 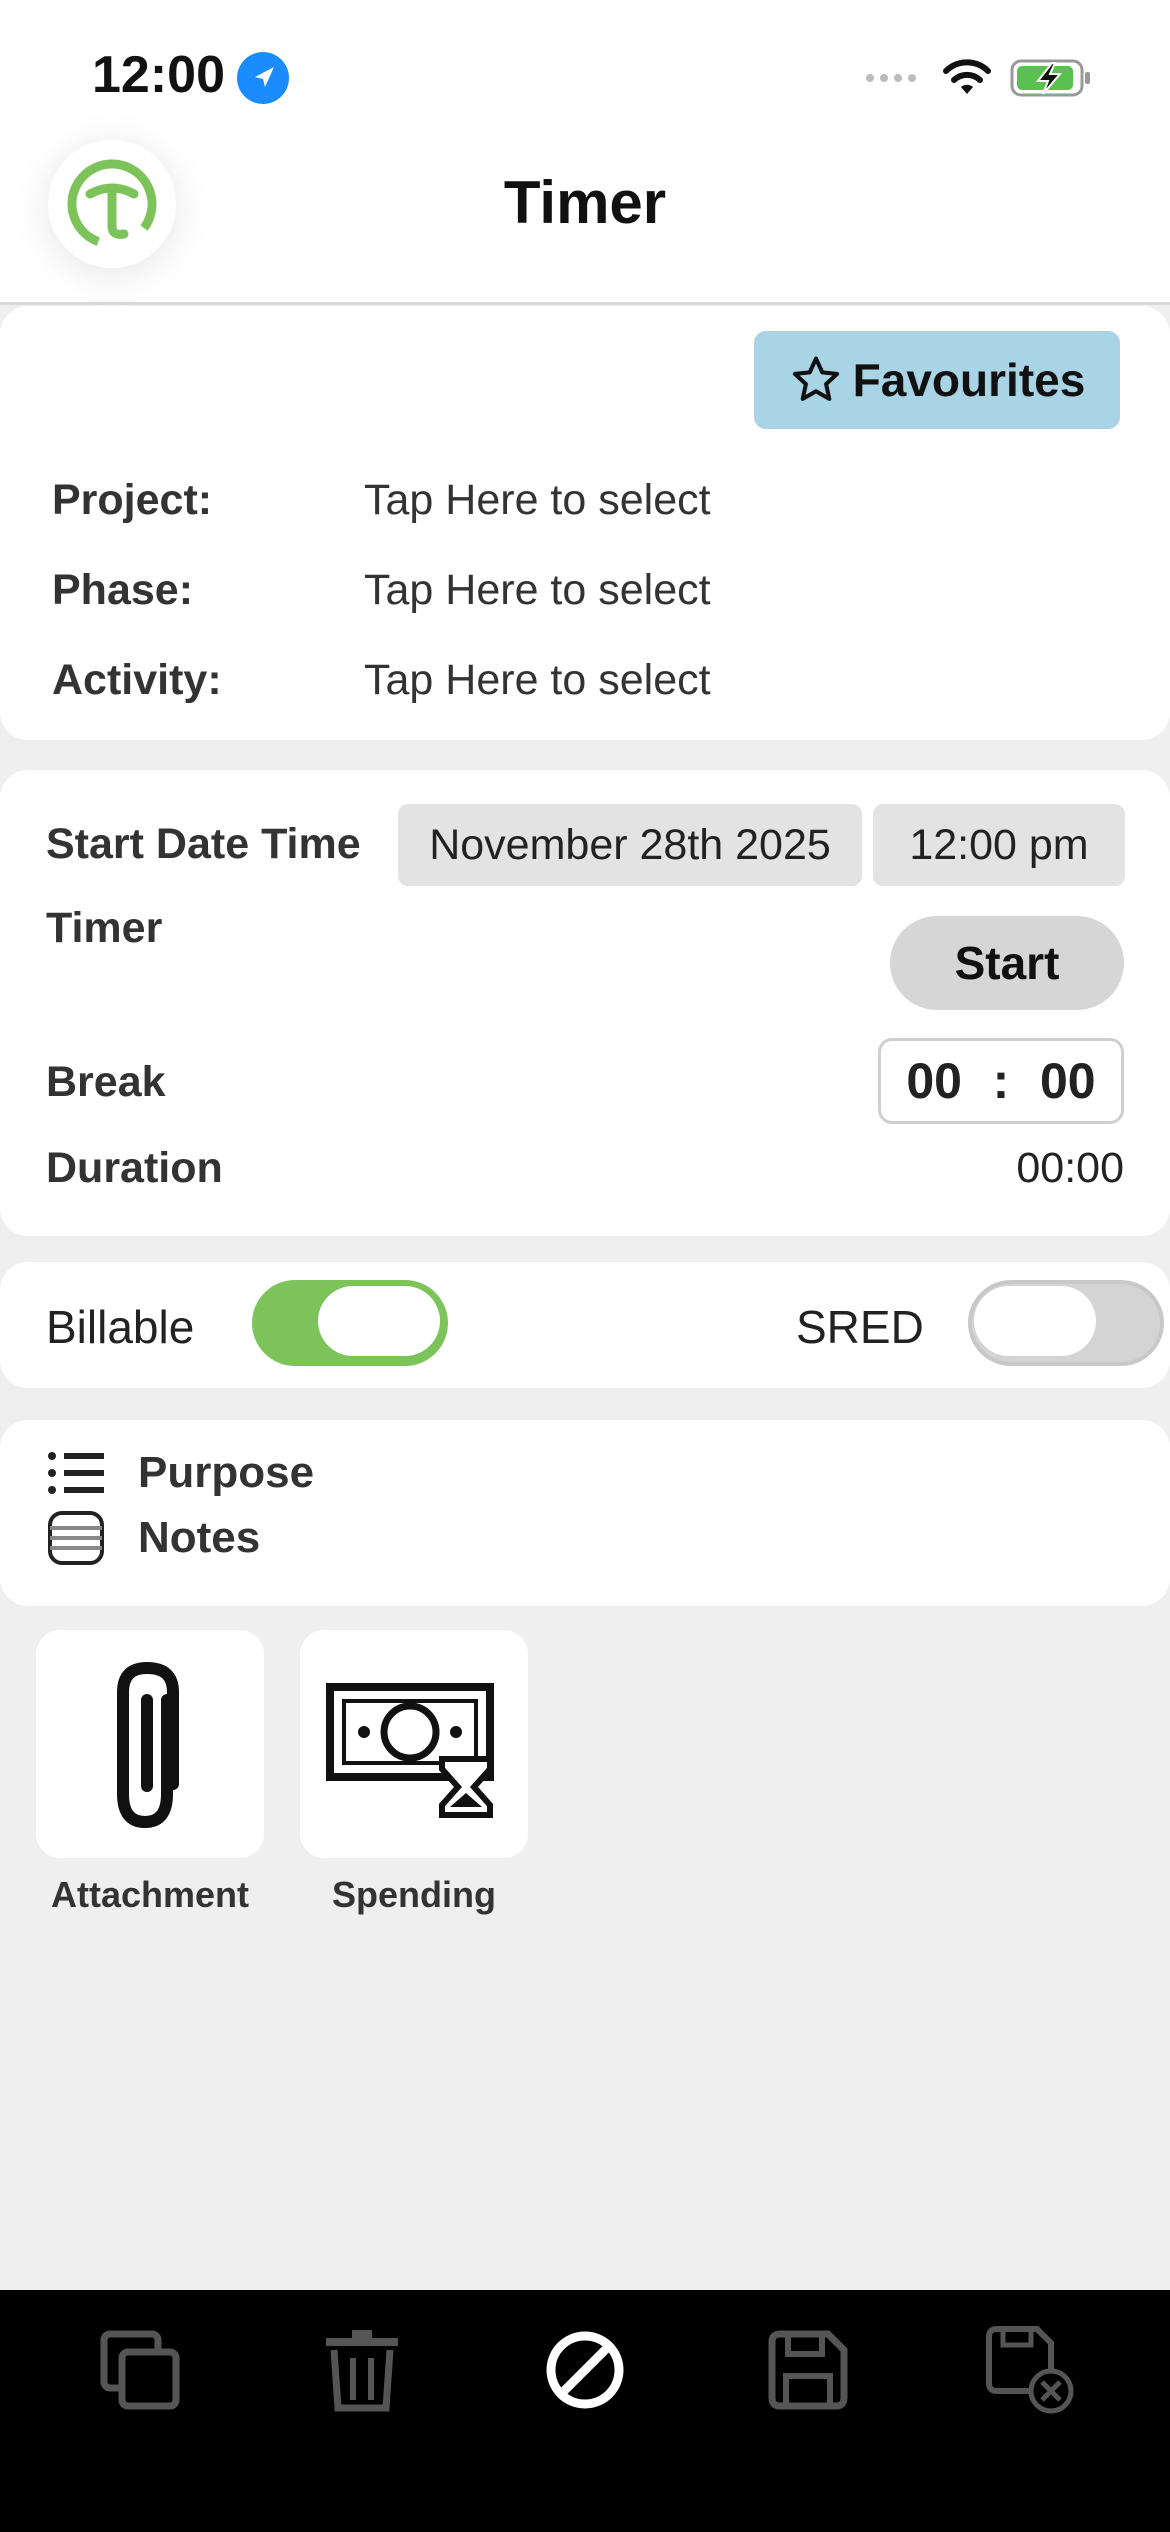 I want to click on break-hours: 00, so click(x=934, y=1081).